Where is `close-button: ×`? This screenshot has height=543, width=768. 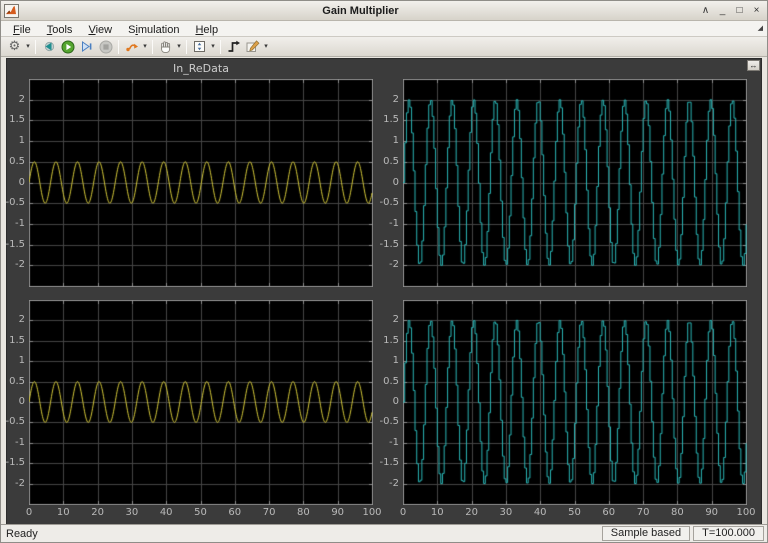
close-button: × is located at coordinates (756, 11).